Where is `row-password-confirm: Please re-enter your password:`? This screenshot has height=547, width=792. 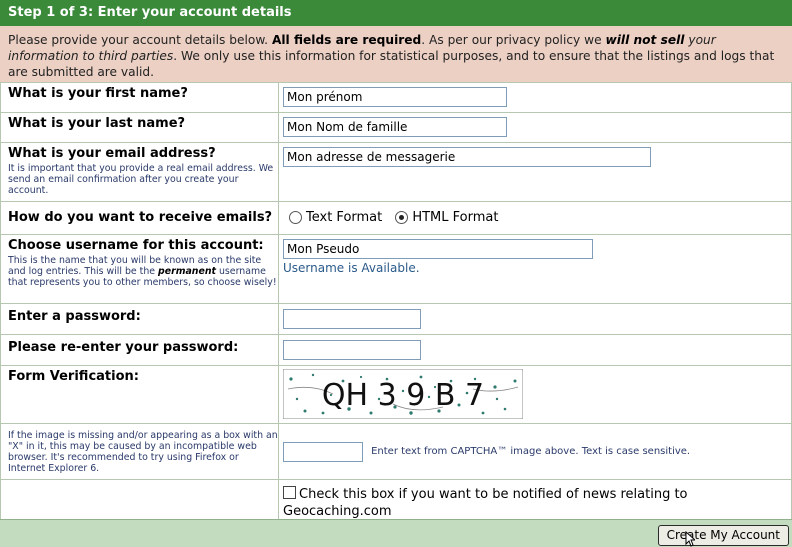 row-password-confirm: Please re-enter your password: is located at coordinates (396, 350).